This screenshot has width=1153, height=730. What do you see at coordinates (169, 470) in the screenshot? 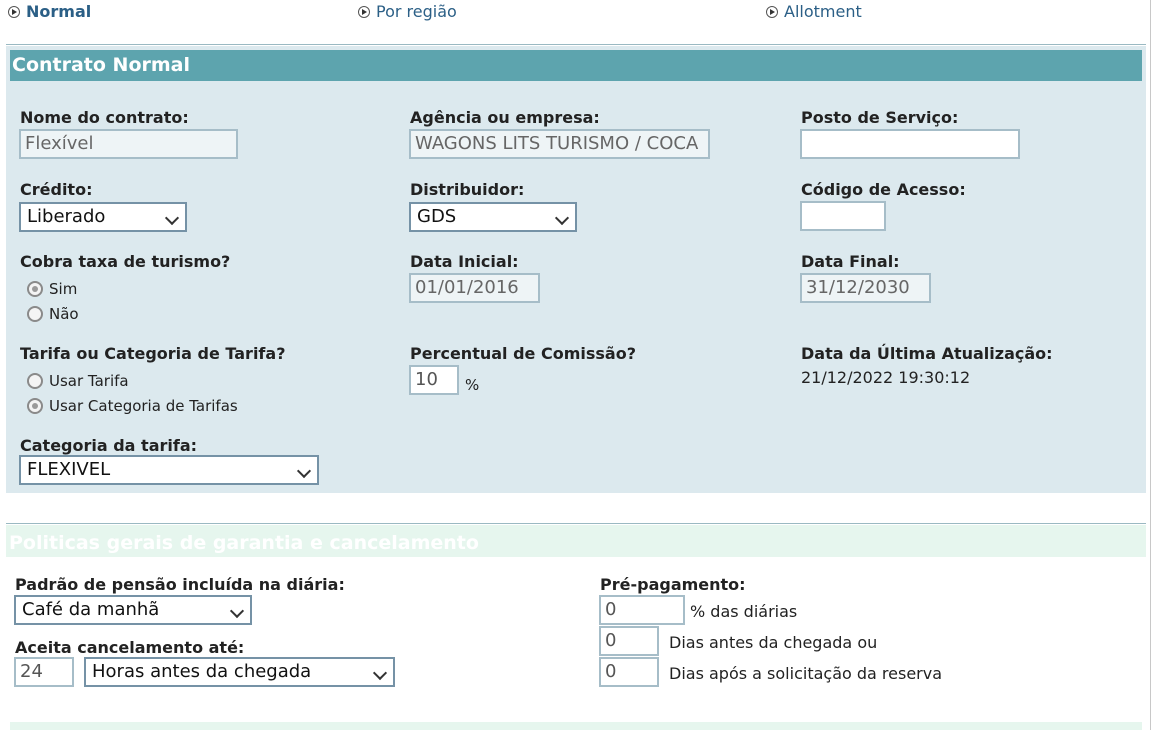
I see `categoria-tarifa-select: FLEXIVEL` at bounding box center [169, 470].